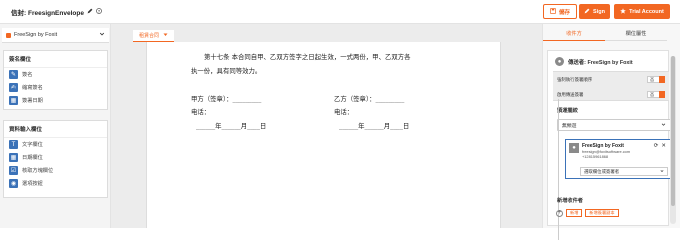 This screenshot has width=680, height=240. I want to click on pen-icon, so click(587, 12).